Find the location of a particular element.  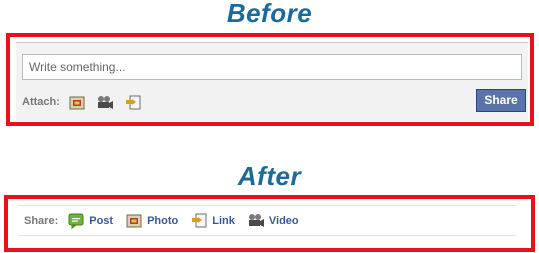

share-button: Share is located at coordinates (501, 100).